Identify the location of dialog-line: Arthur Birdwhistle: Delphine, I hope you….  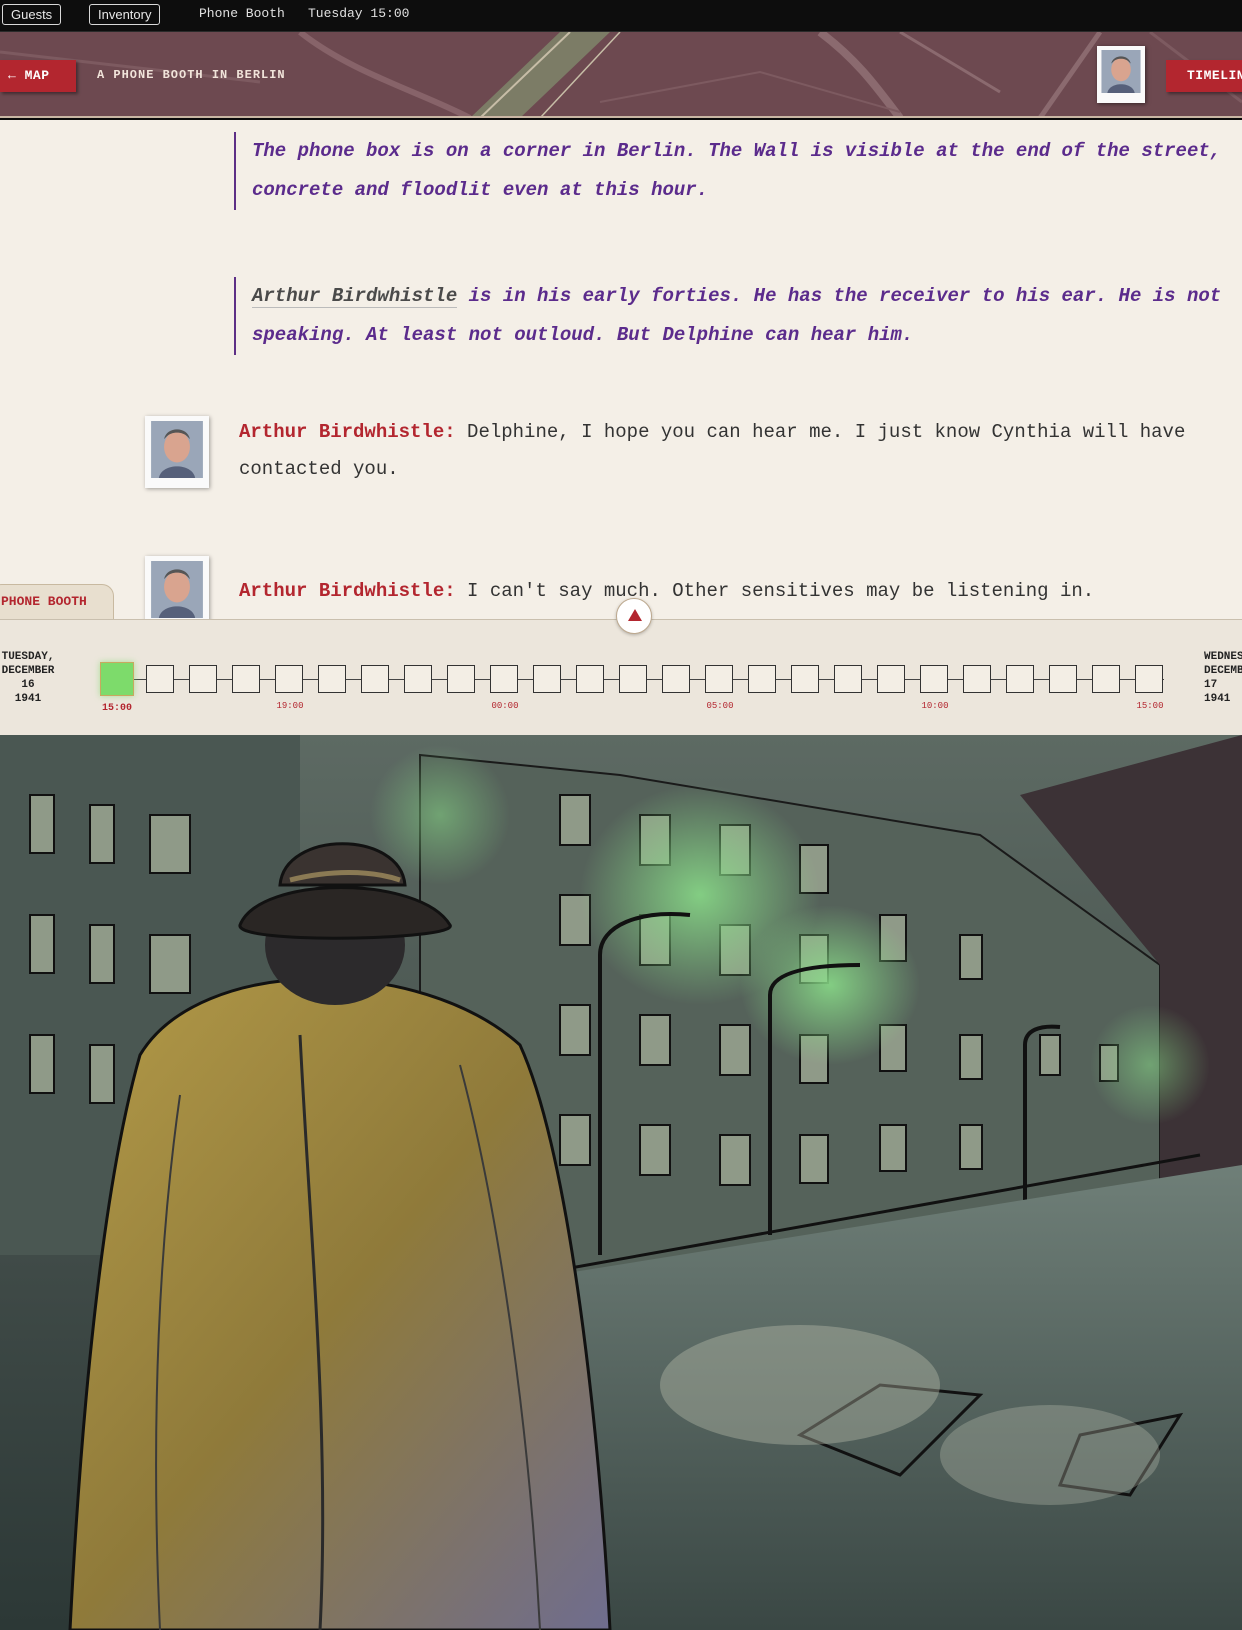
(734, 451).